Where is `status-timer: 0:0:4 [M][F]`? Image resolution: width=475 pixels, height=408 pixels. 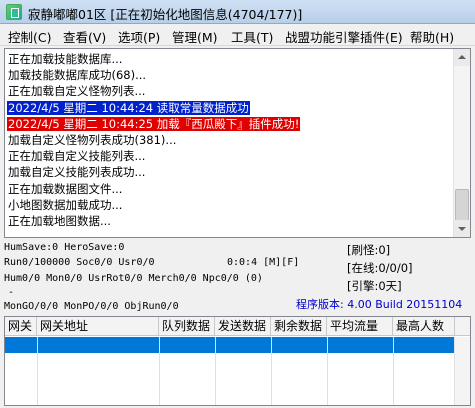
status-timer: 0:0:4 [M][F] is located at coordinates (263, 262).